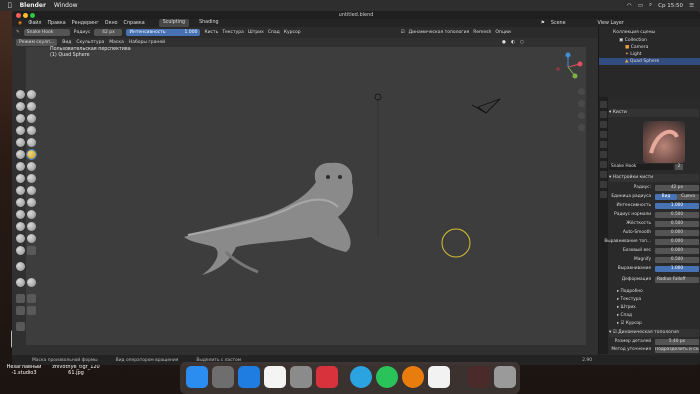 The width and height of the screenshot is (700, 394). What do you see at coordinates (641, 167) in the screenshot?
I see `brush-name-input: Snake Hook` at bounding box center [641, 167].